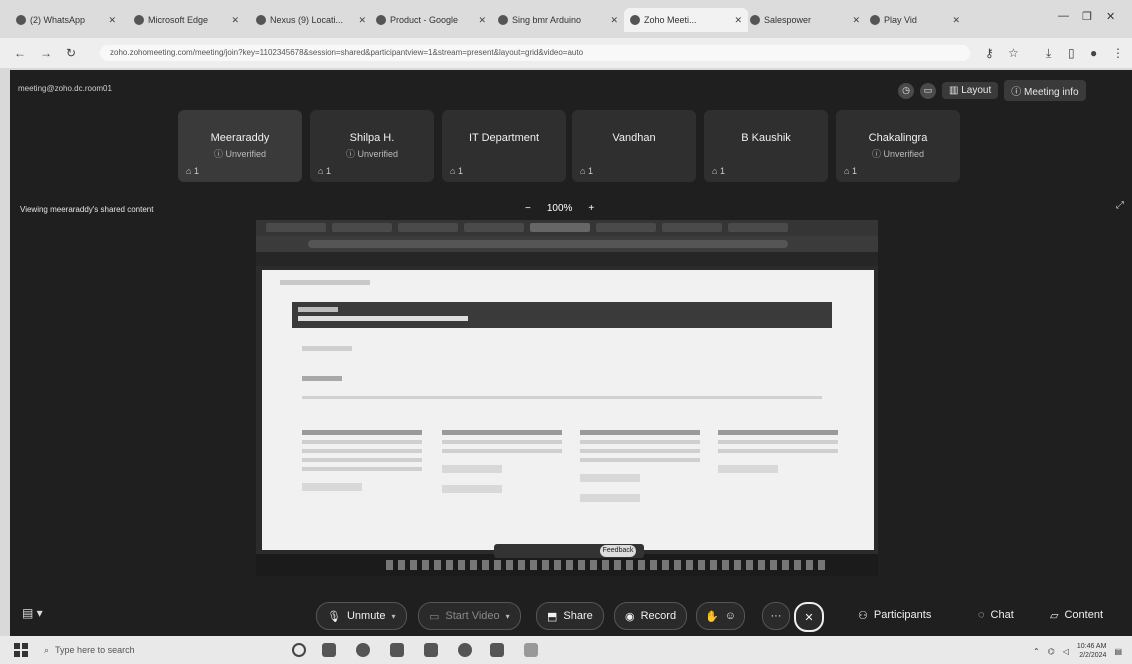 This screenshot has width=1132, height=664. I want to click on browser-tab: Microsoft Edge ✕, so click(186, 20).